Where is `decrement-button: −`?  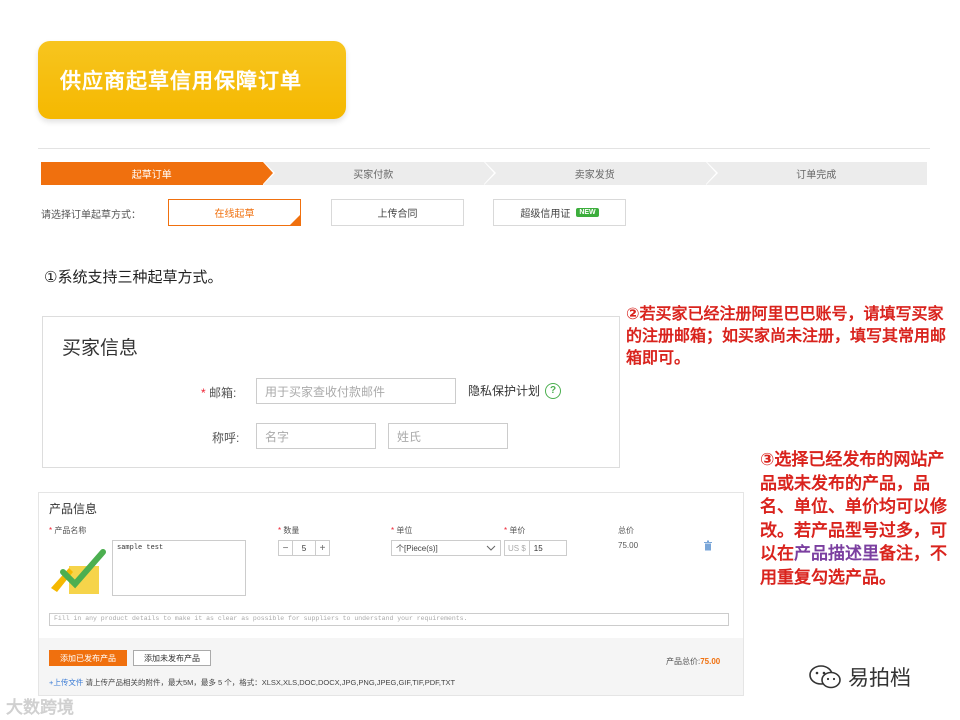 decrement-button: − is located at coordinates (285, 548).